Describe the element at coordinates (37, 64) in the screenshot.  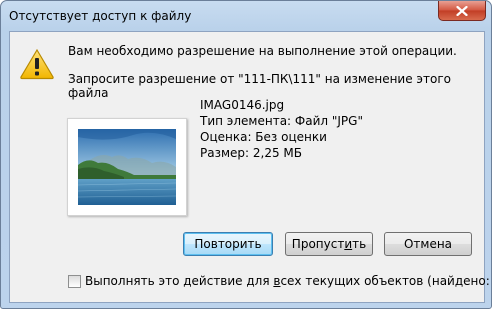
I see `warning-icon` at that location.